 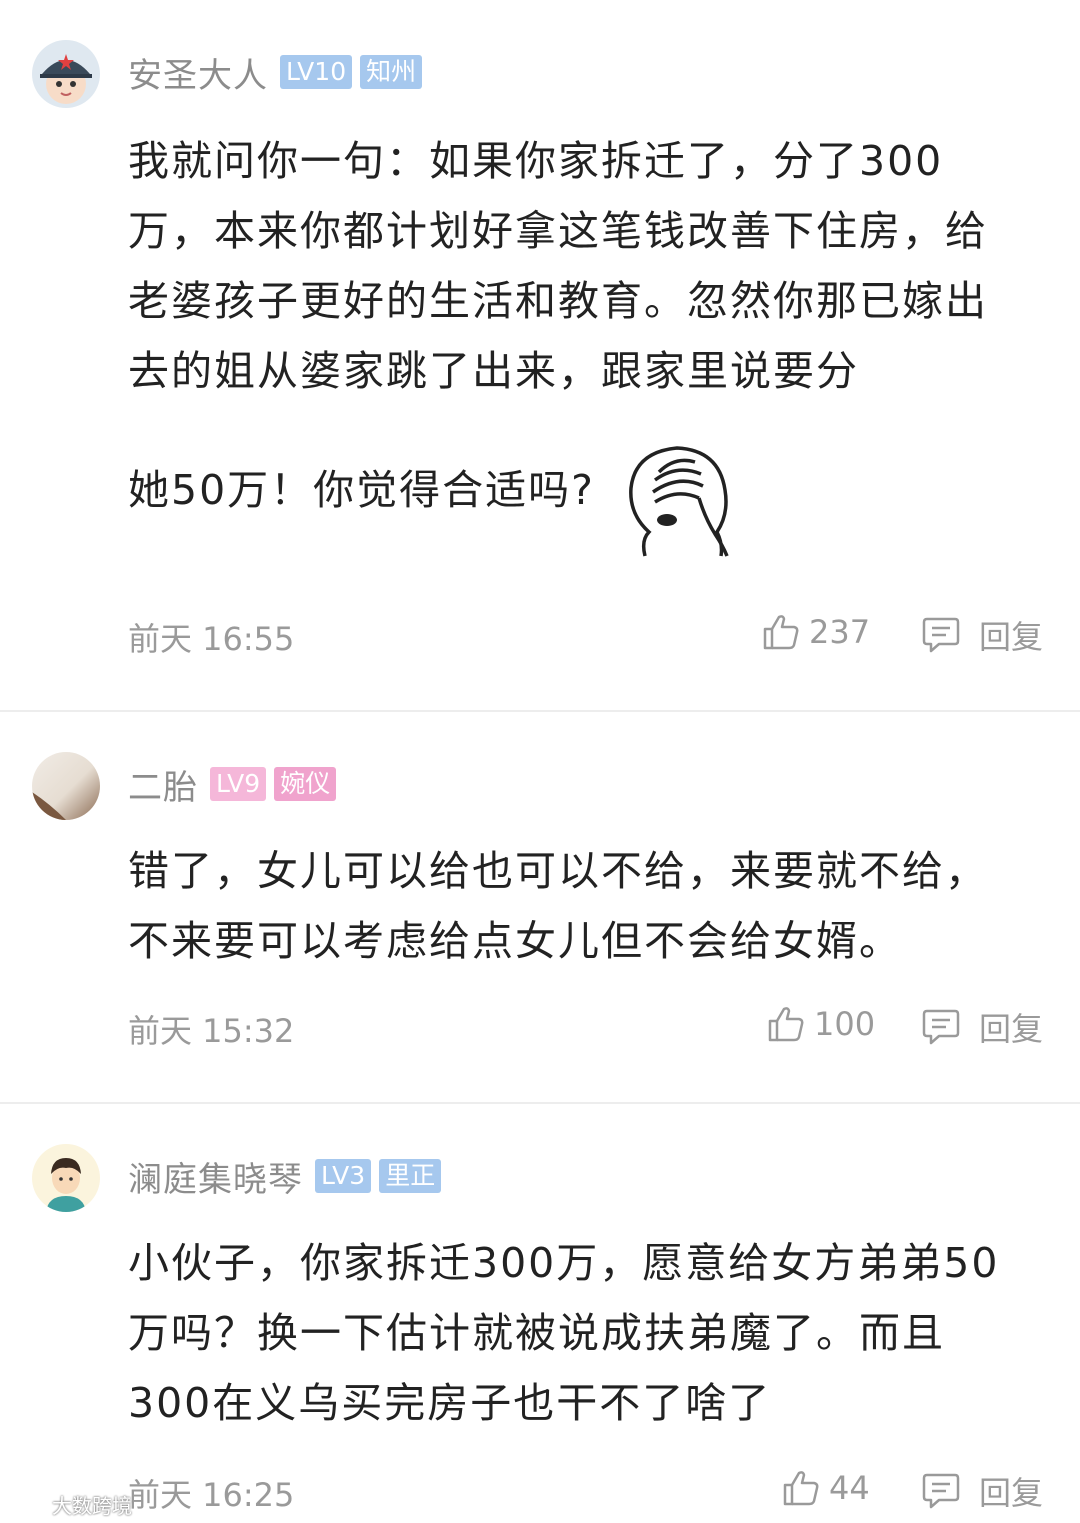 What do you see at coordinates (215, 1176) in the screenshot?
I see `username: 澜庭集晓琴` at bounding box center [215, 1176].